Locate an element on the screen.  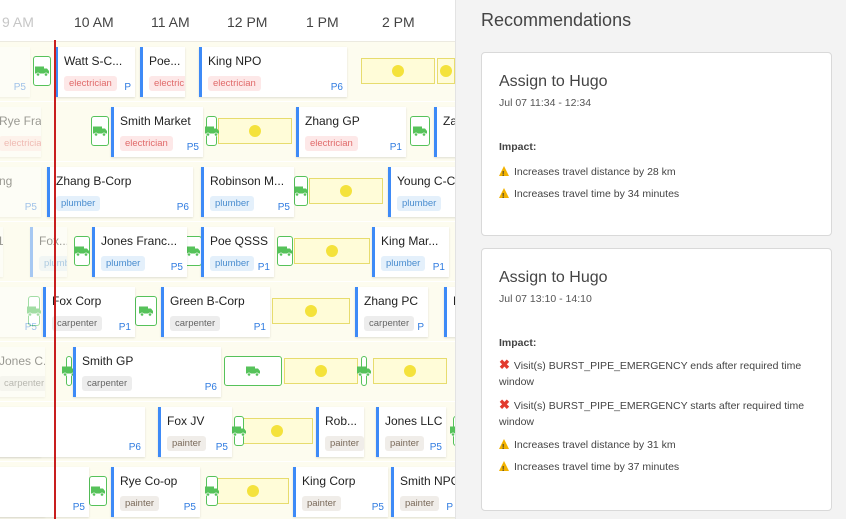
visit-card: Smith GP carpenter P6 is located at coordinates (147, 372).